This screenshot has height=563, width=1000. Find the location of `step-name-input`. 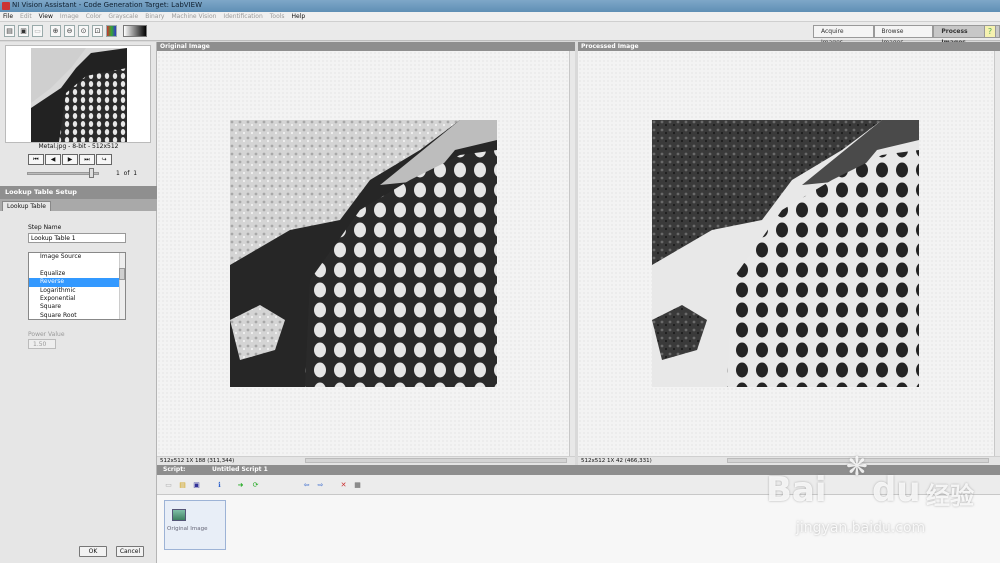

step-name-input is located at coordinates (77, 238).